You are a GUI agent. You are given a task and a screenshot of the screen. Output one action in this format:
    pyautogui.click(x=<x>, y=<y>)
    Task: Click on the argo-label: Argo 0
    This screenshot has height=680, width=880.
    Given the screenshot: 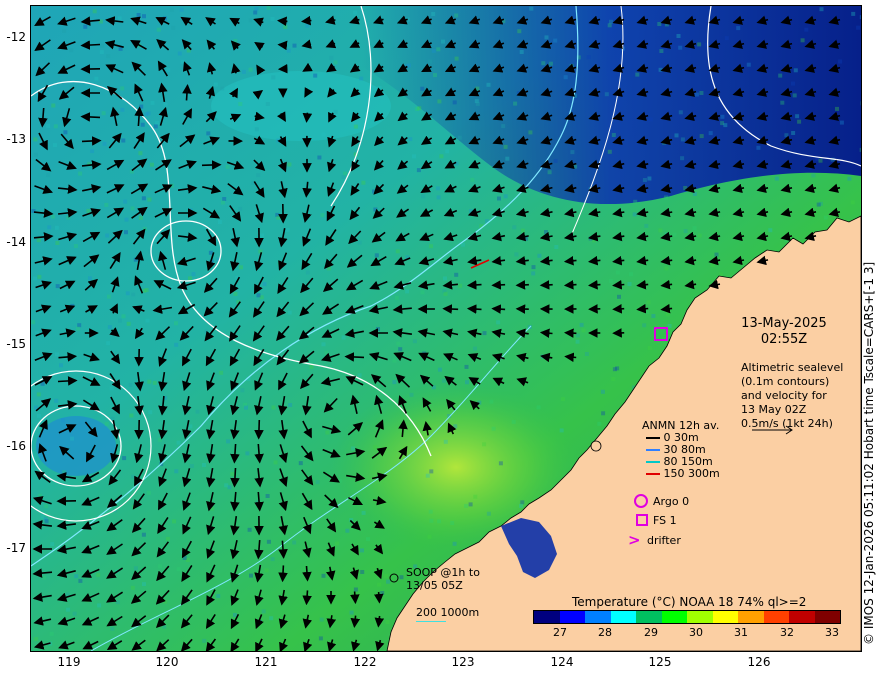 What is the action you would take?
    pyautogui.click(x=671, y=501)
    